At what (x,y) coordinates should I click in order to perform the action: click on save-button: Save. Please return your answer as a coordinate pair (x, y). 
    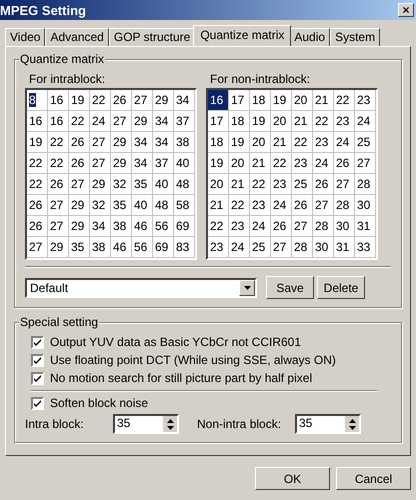
    Looking at the image, I should click on (290, 287).